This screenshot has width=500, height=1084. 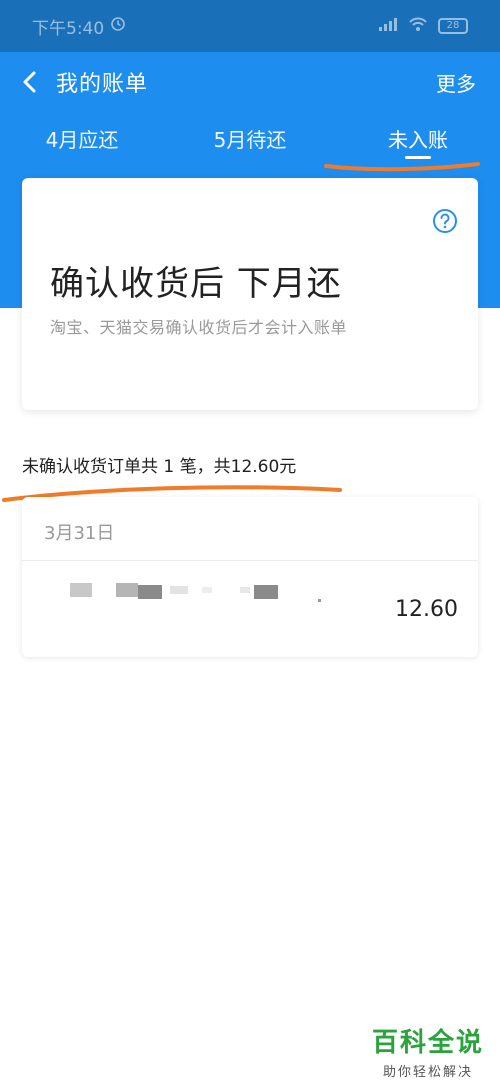 What do you see at coordinates (418, 26) in the screenshot?
I see `wifi-icon` at bounding box center [418, 26].